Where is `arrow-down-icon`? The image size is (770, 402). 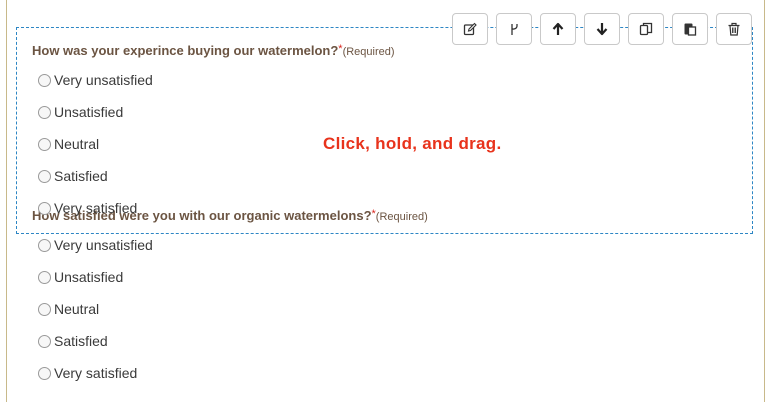
arrow-down-icon is located at coordinates (602, 29).